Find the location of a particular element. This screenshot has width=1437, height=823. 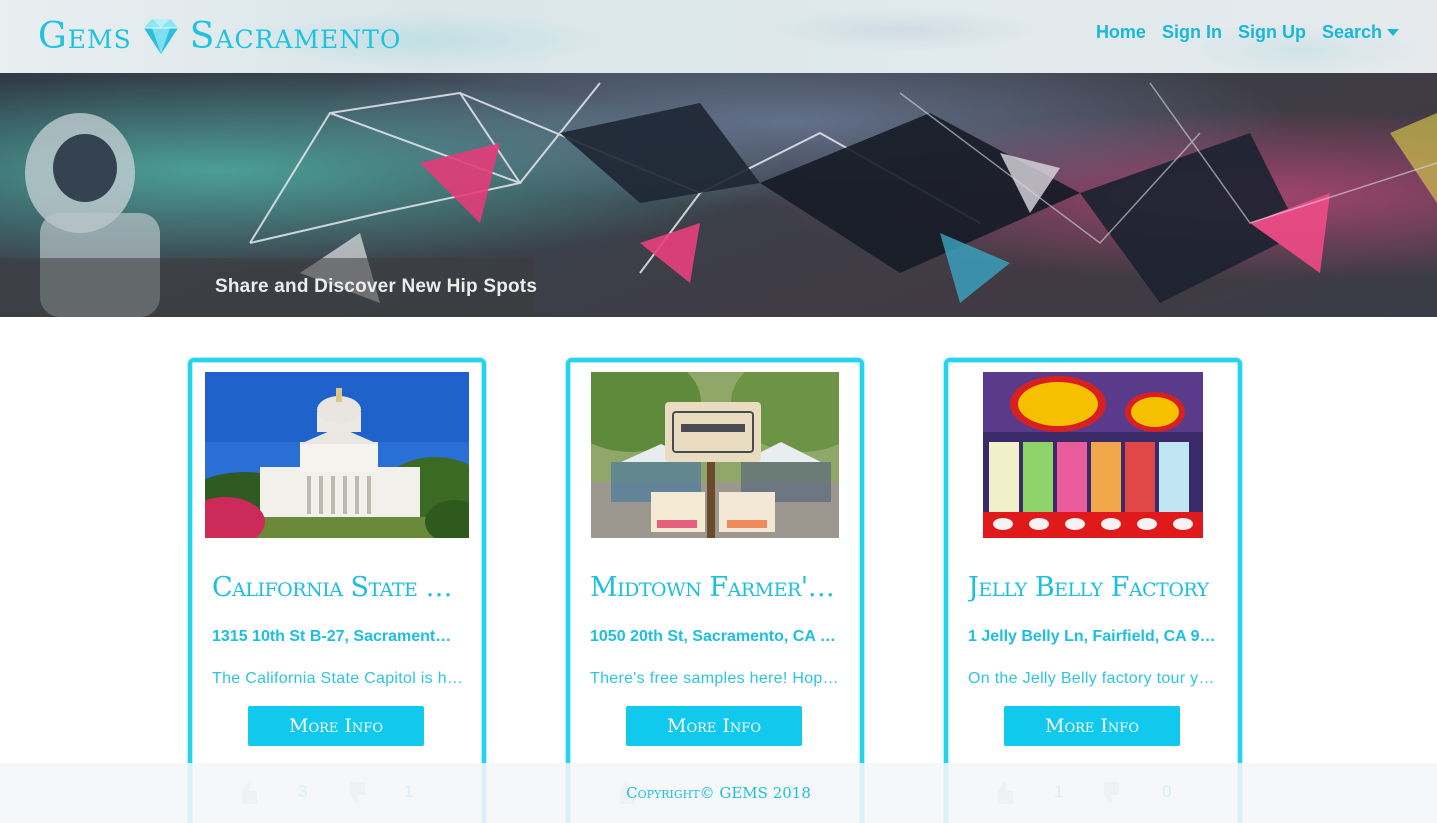

nav-home-link: Home is located at coordinates (1121, 32).